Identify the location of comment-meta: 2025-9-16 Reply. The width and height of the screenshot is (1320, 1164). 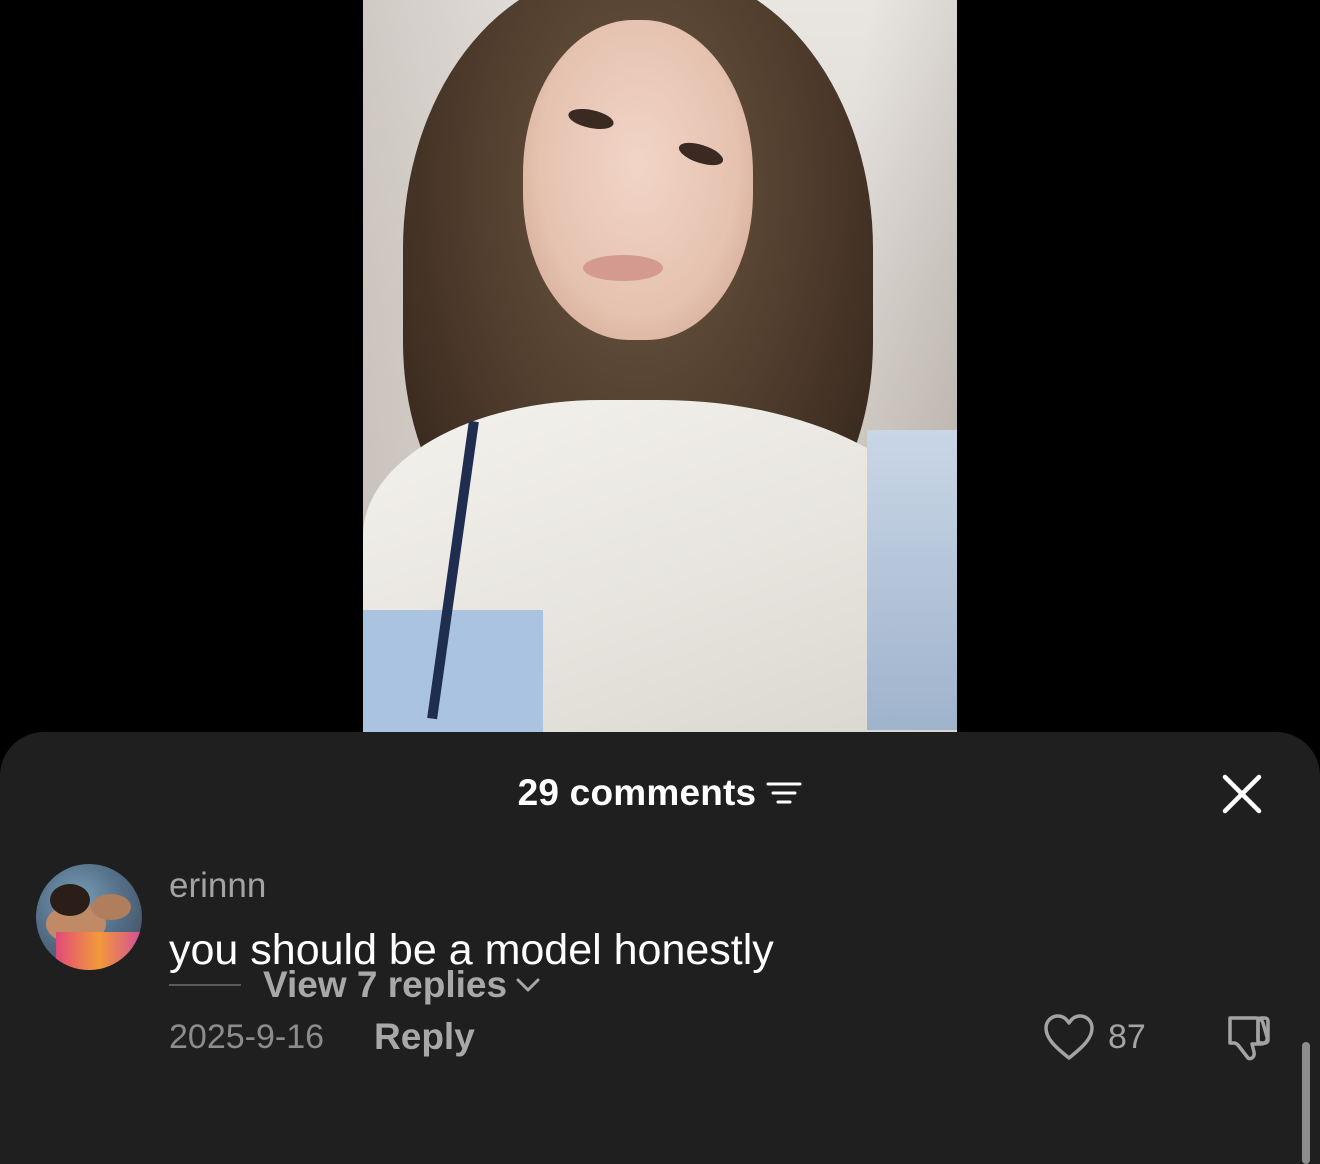
(322, 1037).